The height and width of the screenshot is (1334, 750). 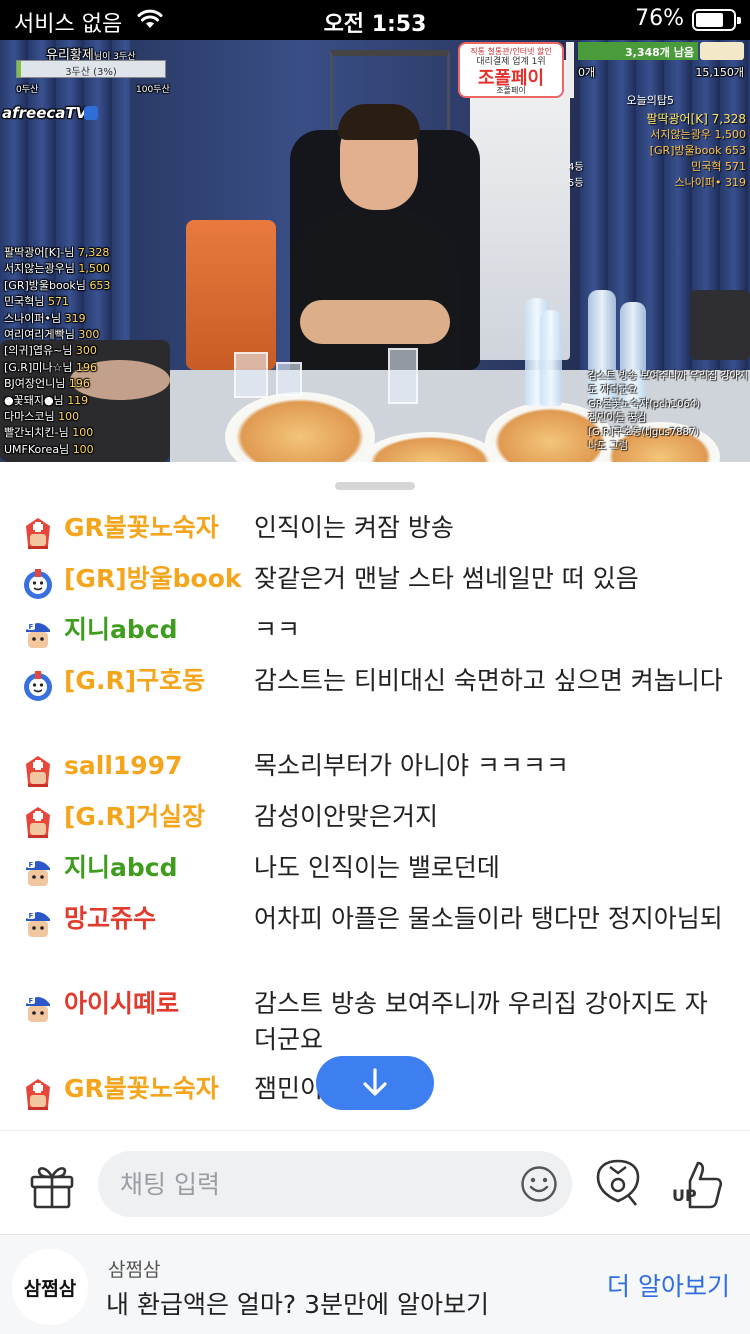 I want to click on donor-row: [의귀]엽유~님 300, so click(x=69, y=351).